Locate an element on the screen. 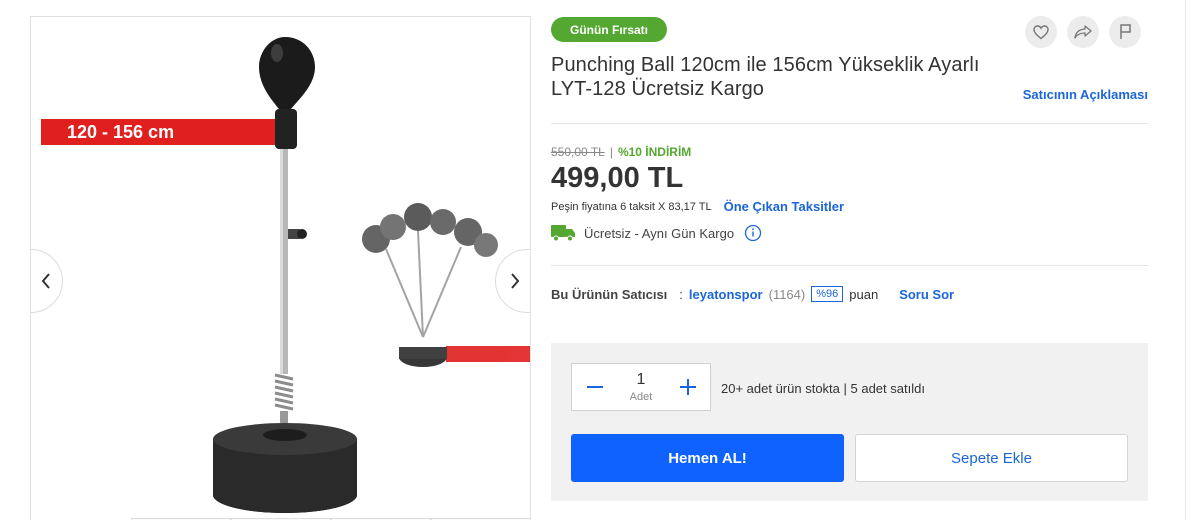 This screenshot has height=520, width=1197. product-actions is located at coordinates (1083, 32).